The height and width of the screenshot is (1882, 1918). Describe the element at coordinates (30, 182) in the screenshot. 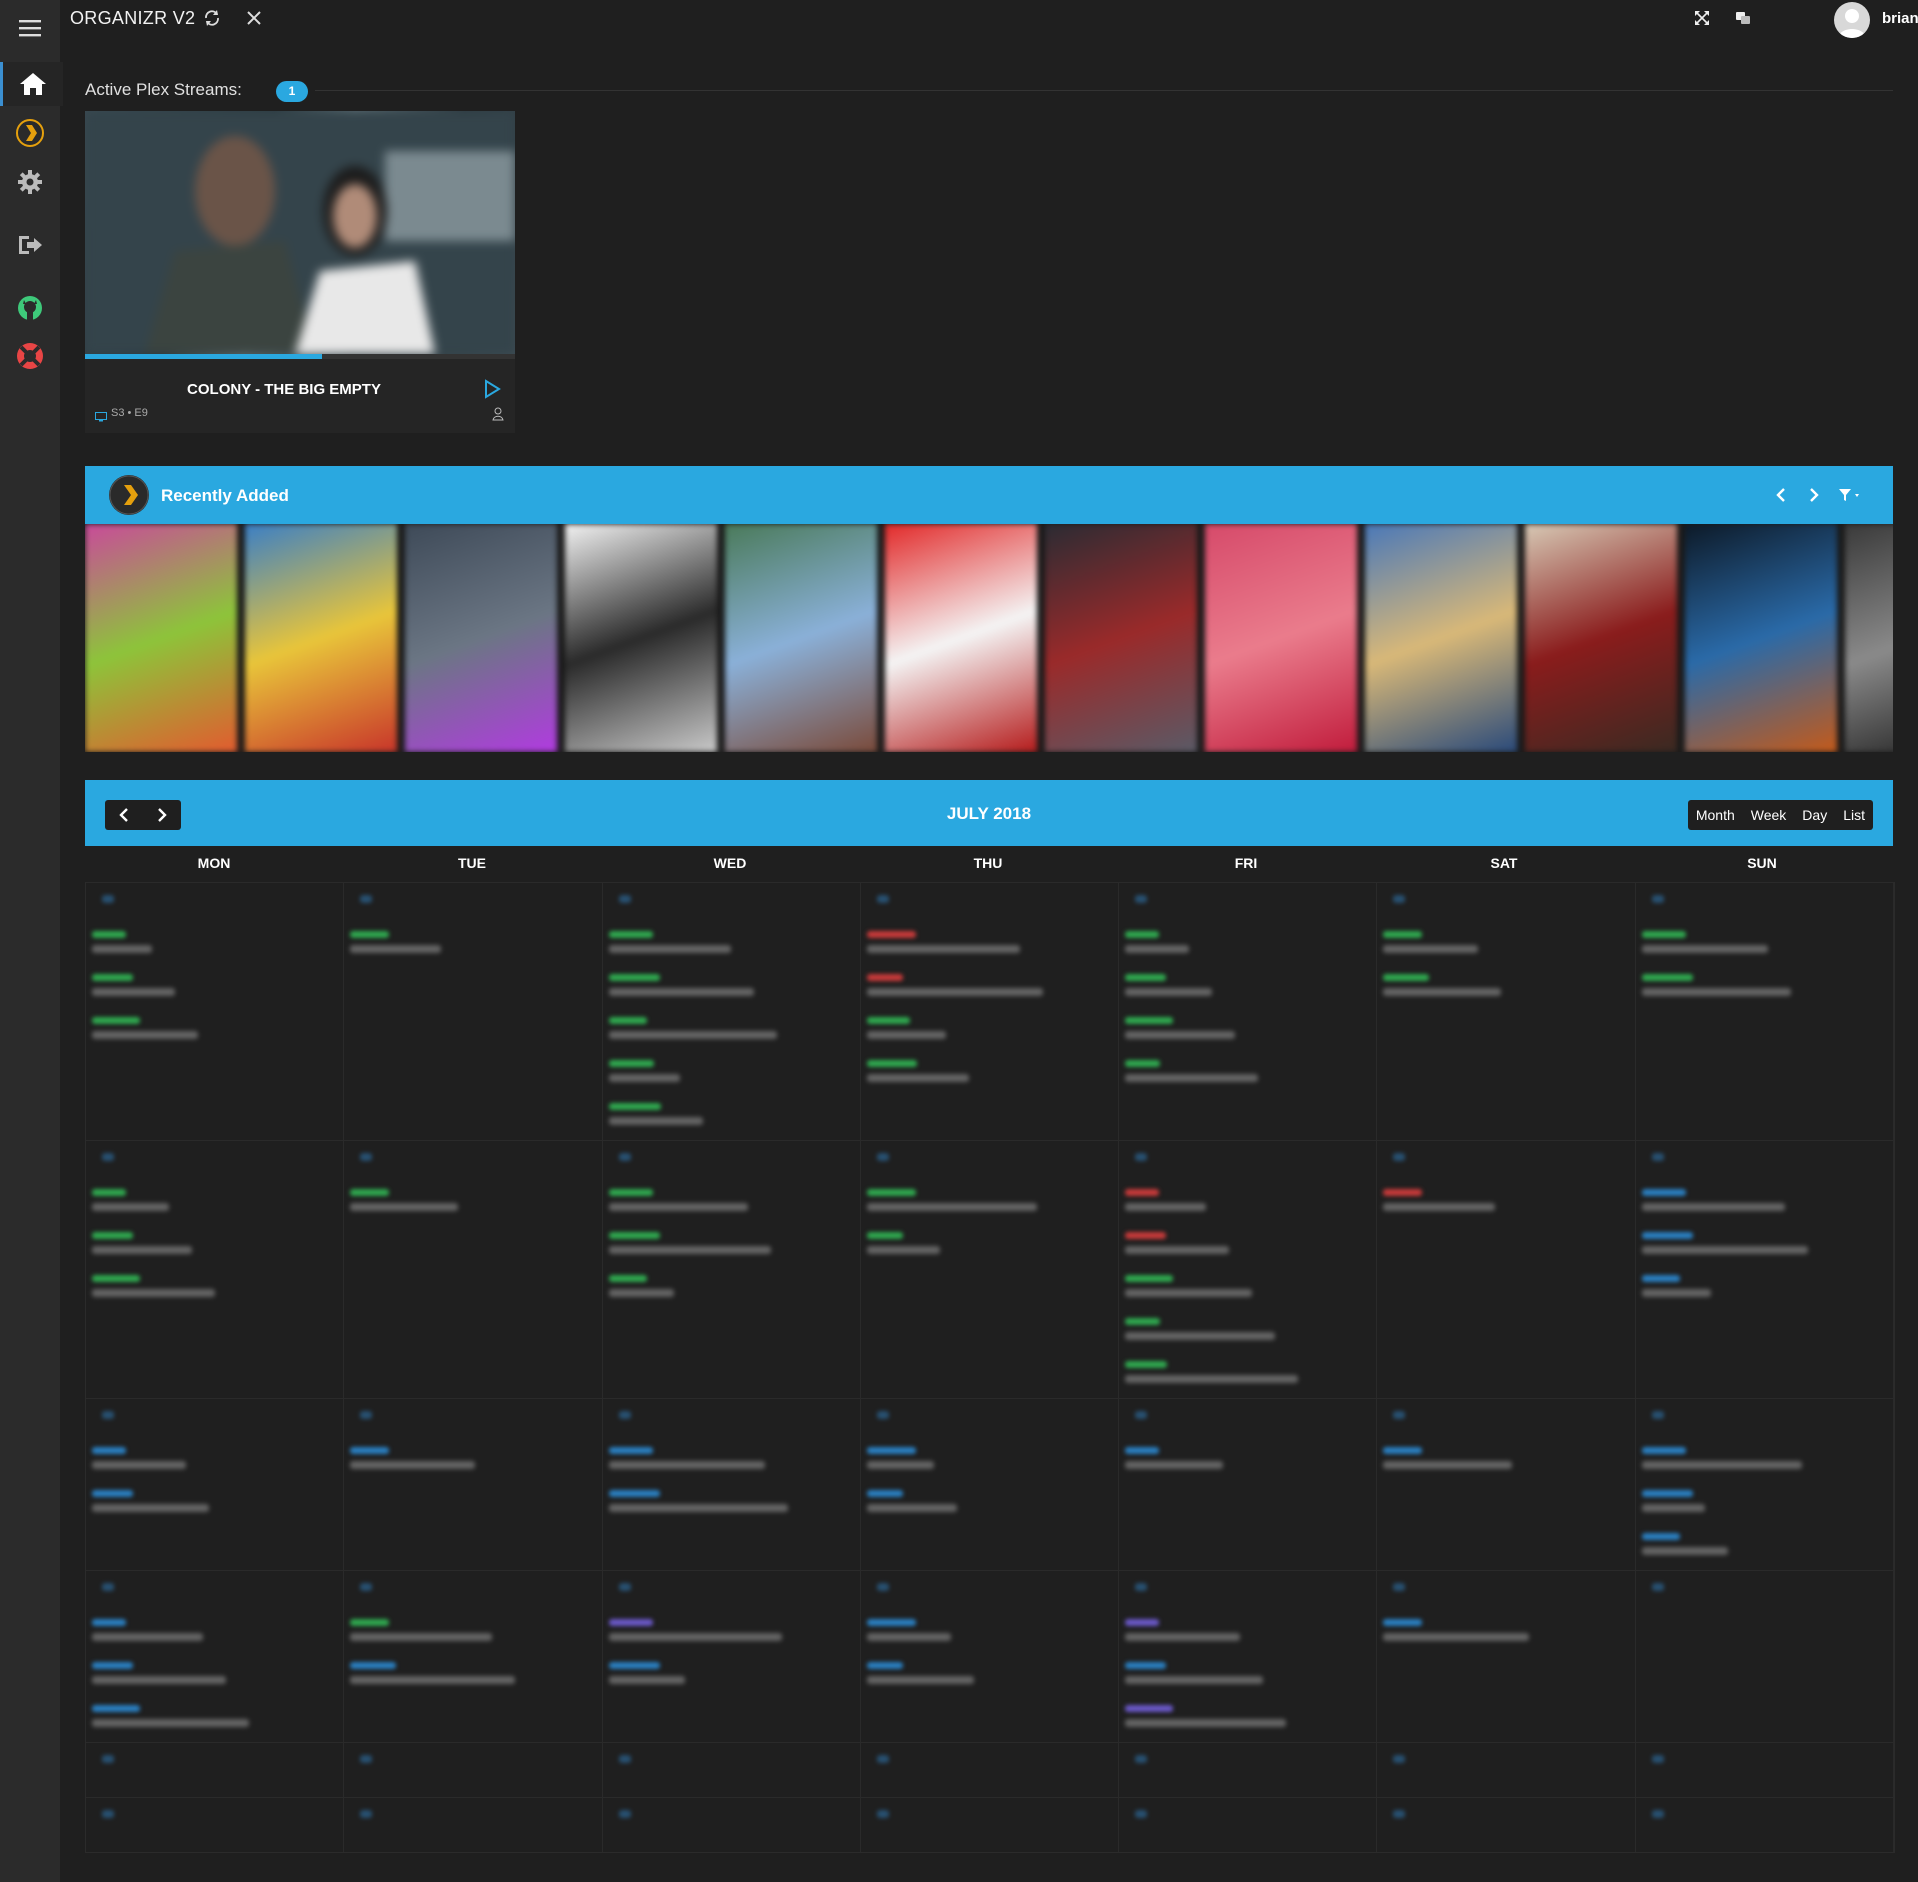

I see `sidebar-item-settings` at that location.